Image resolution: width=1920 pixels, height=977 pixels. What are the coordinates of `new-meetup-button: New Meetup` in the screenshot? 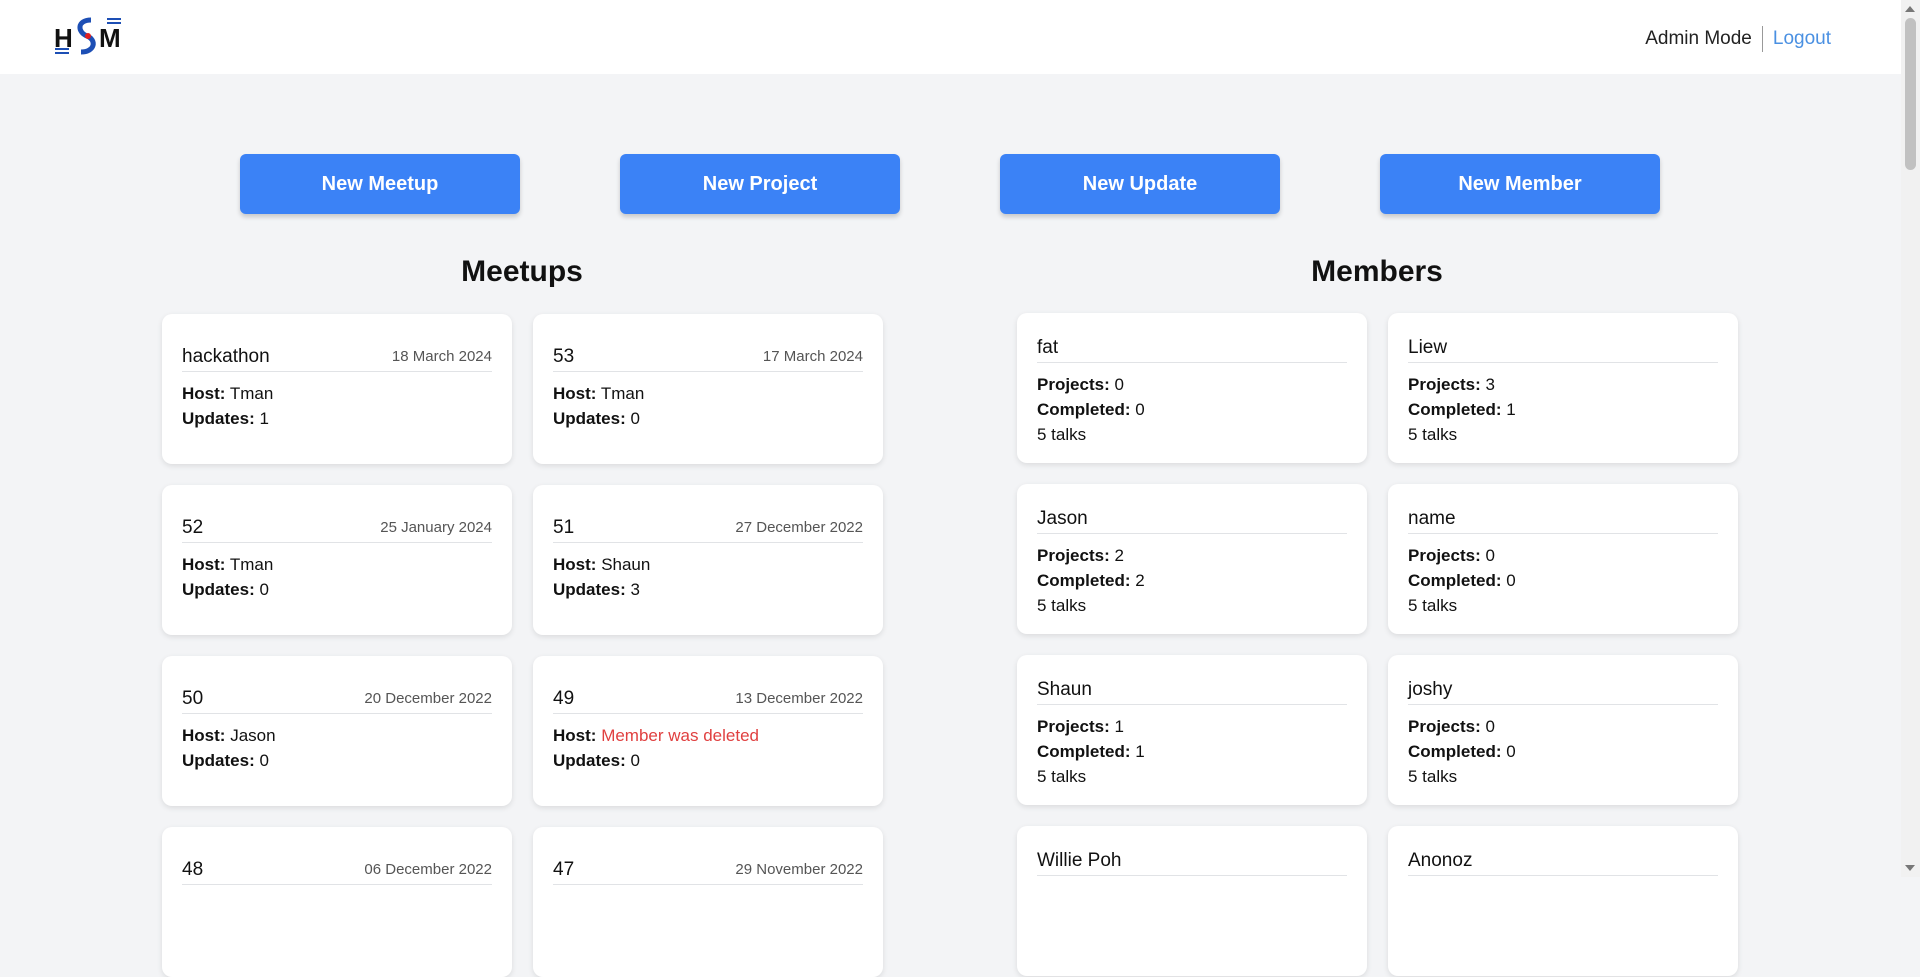 It's located at (380, 184).